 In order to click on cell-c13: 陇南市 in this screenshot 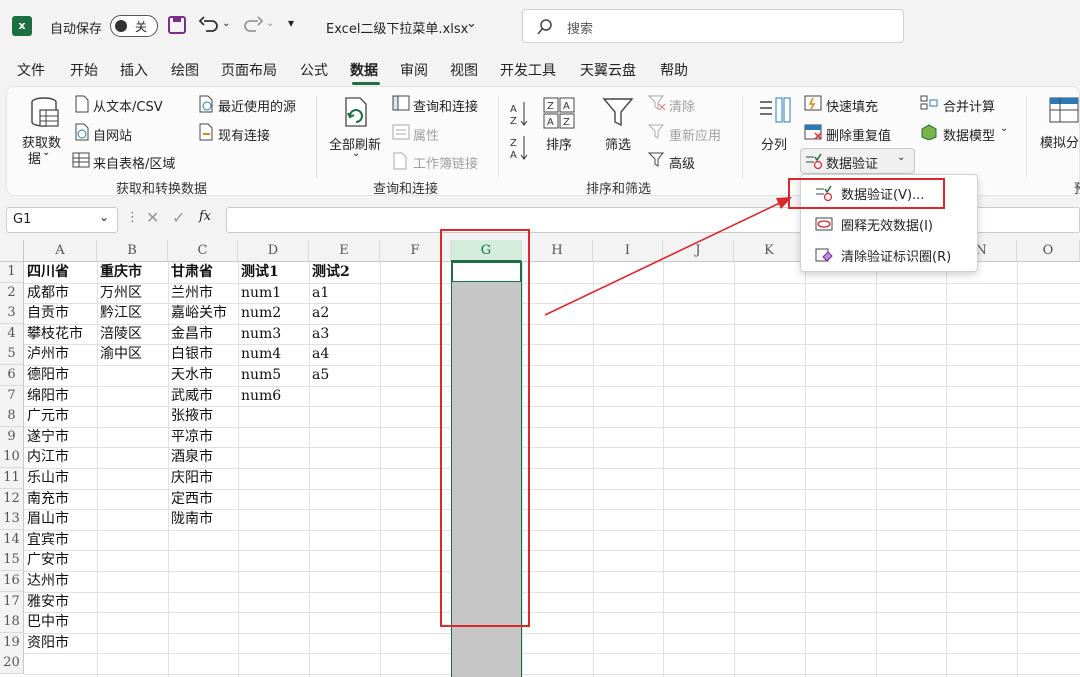, I will do `click(190, 519)`.